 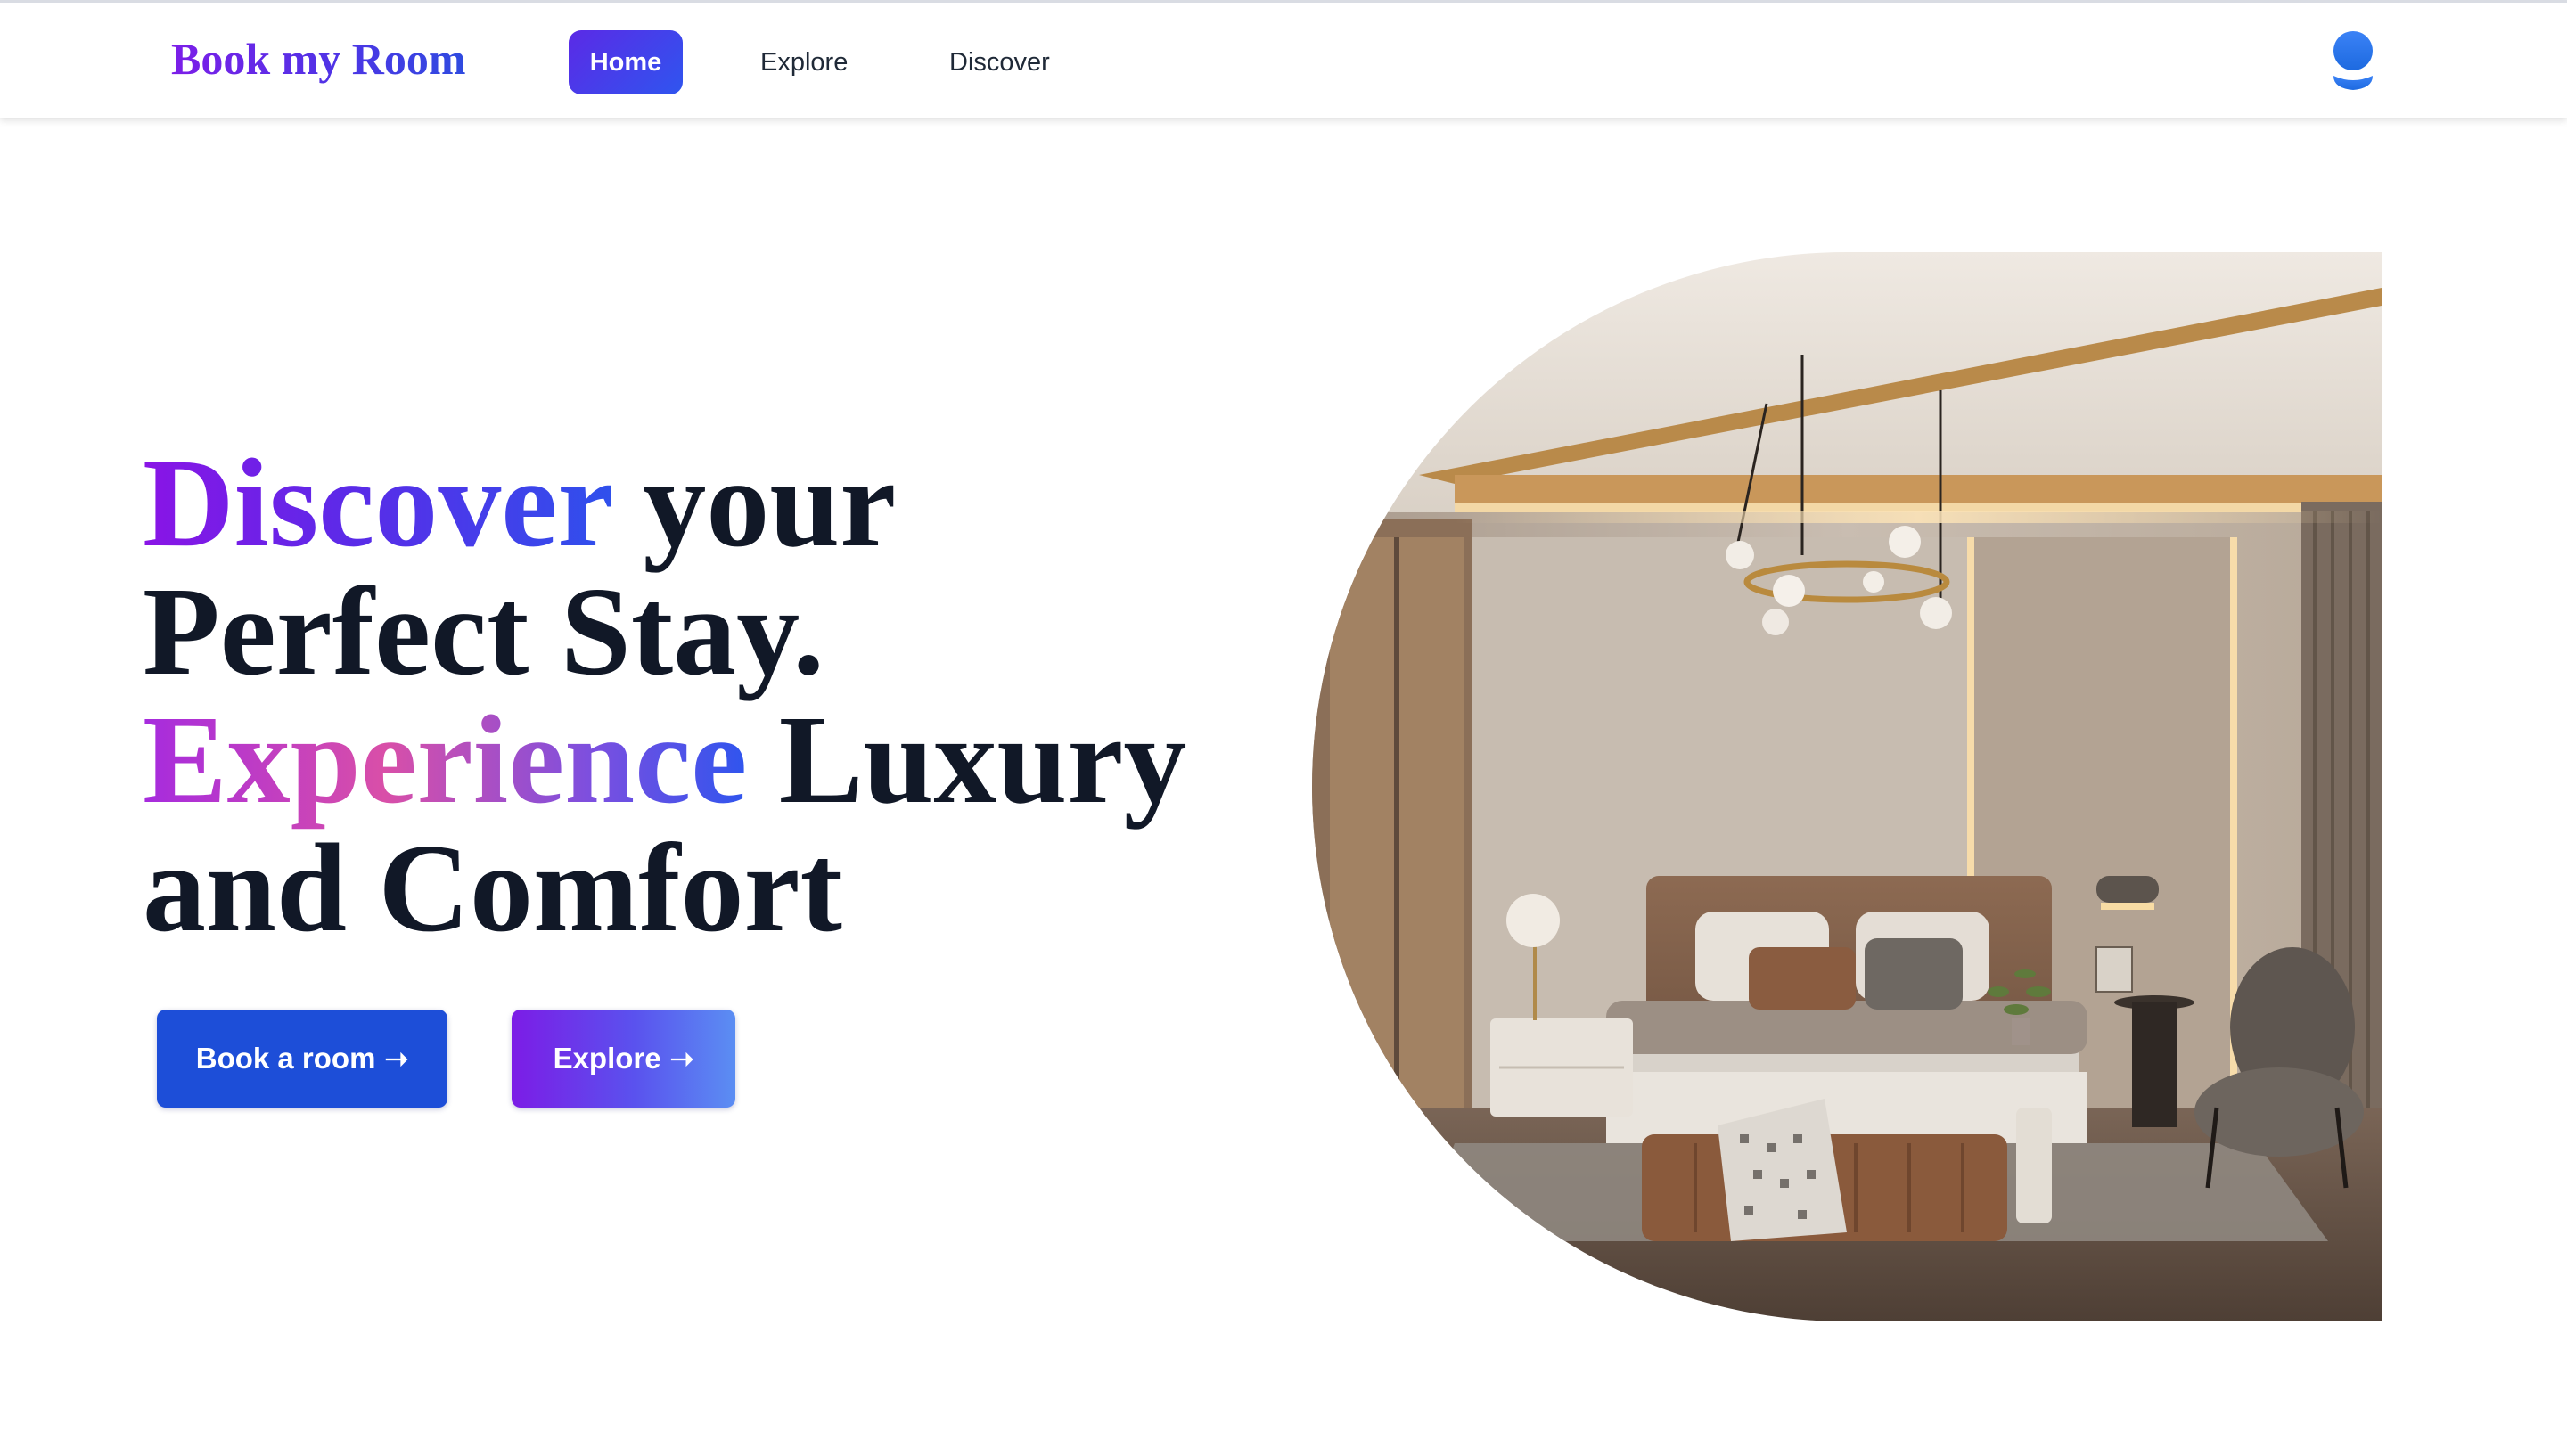 What do you see at coordinates (1283, 59) in the screenshot?
I see `navbar: Book my Room Home Explore Discover` at bounding box center [1283, 59].